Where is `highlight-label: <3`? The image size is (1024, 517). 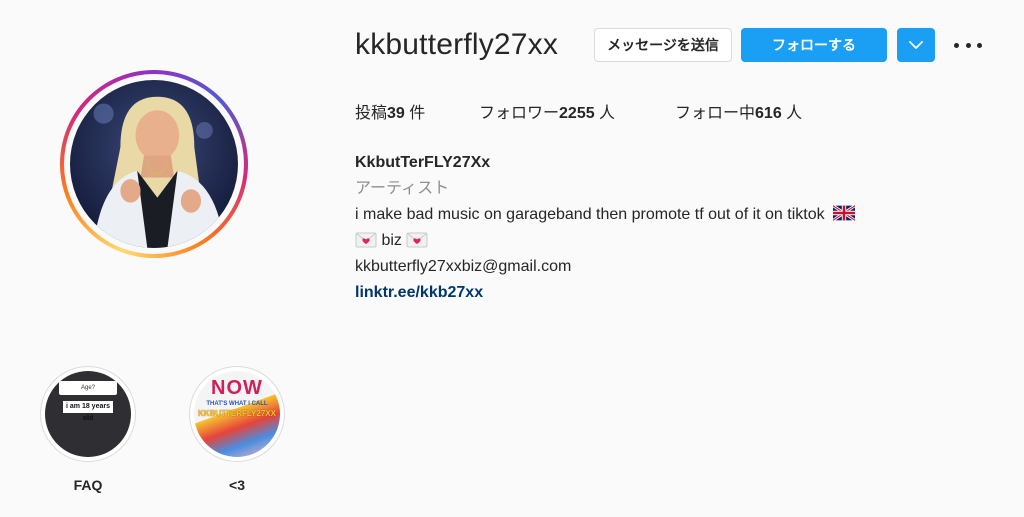 highlight-label: <3 is located at coordinates (237, 485).